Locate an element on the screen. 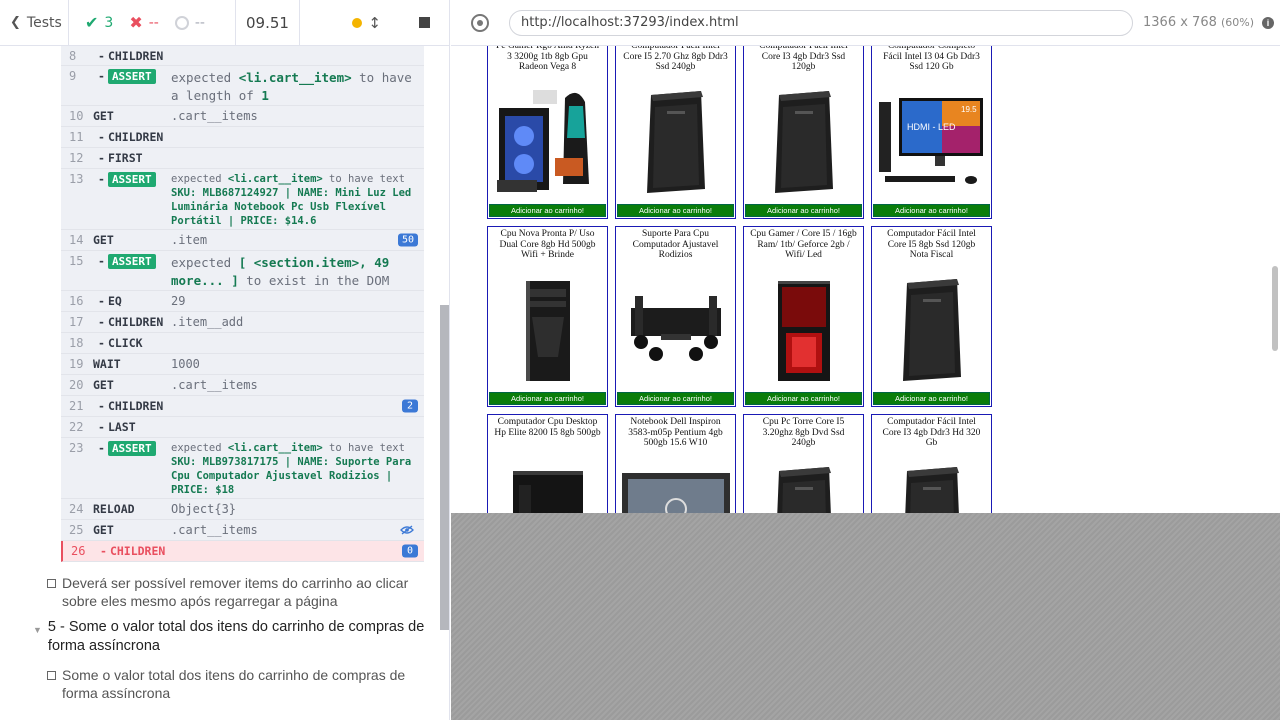 This screenshot has height=720, width=1280. command-number: 23 is located at coordinates (76, 448).